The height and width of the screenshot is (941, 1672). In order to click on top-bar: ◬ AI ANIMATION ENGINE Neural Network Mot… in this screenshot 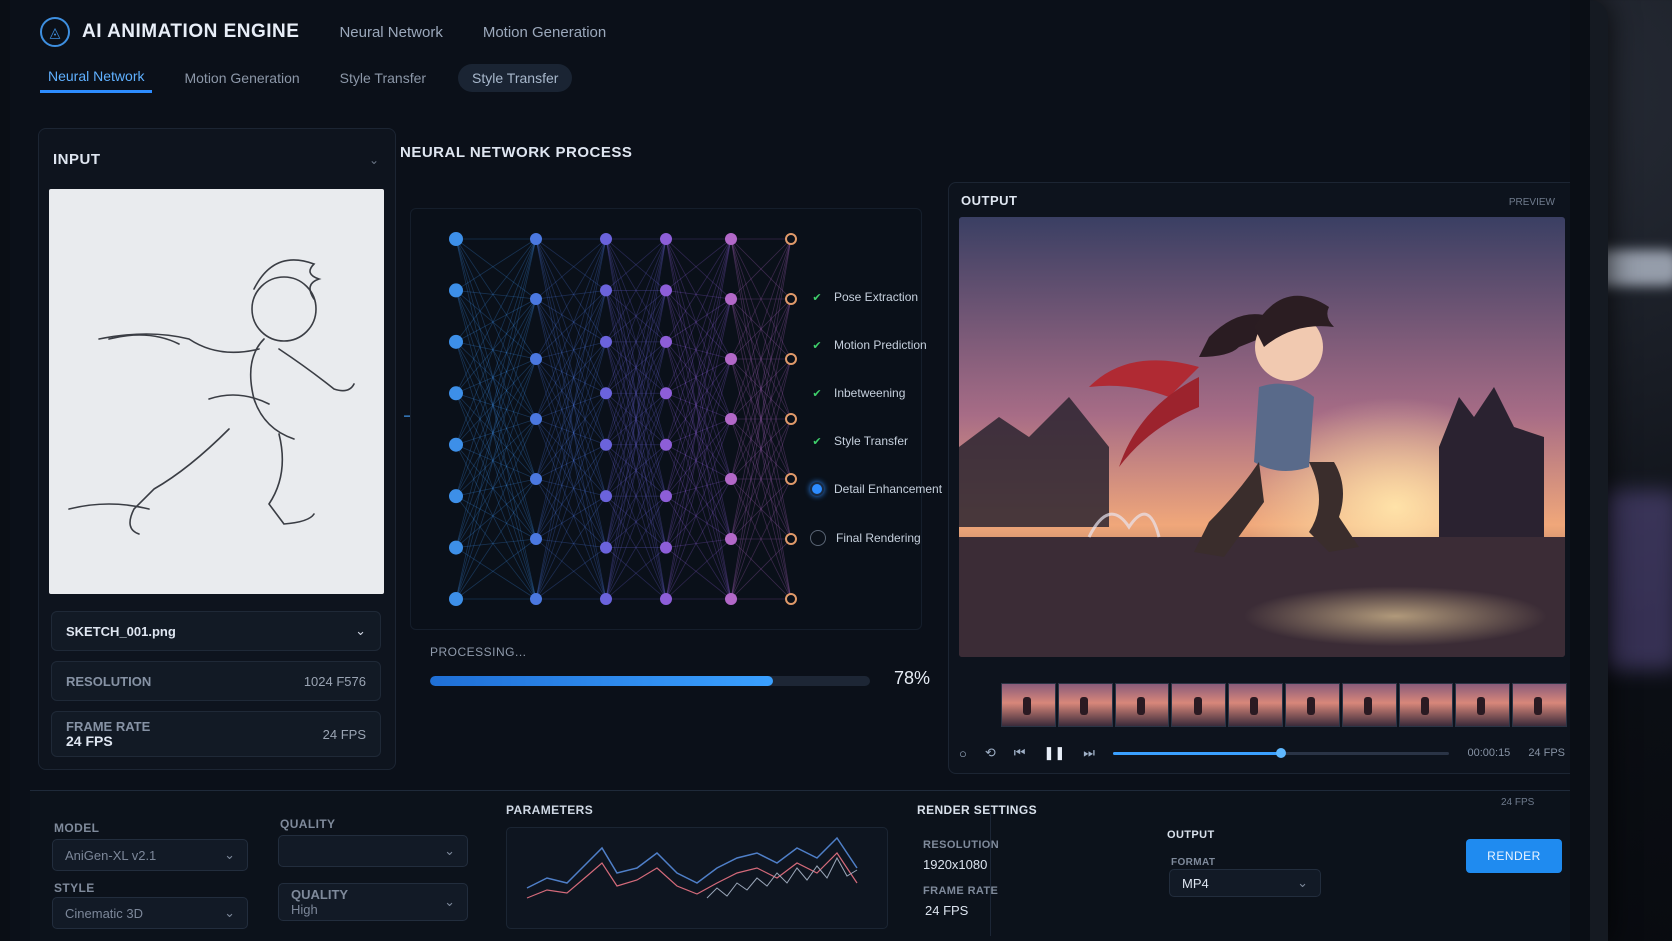, I will do `click(323, 32)`.